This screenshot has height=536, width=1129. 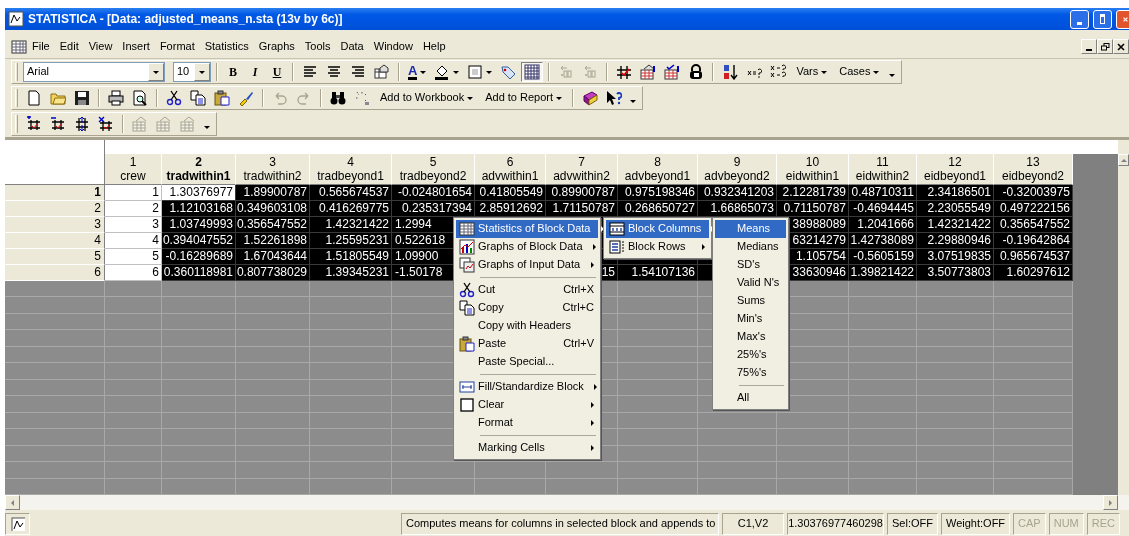 What do you see at coordinates (351, 273) in the screenshot?
I see `table-cell: 1.39345231` at bounding box center [351, 273].